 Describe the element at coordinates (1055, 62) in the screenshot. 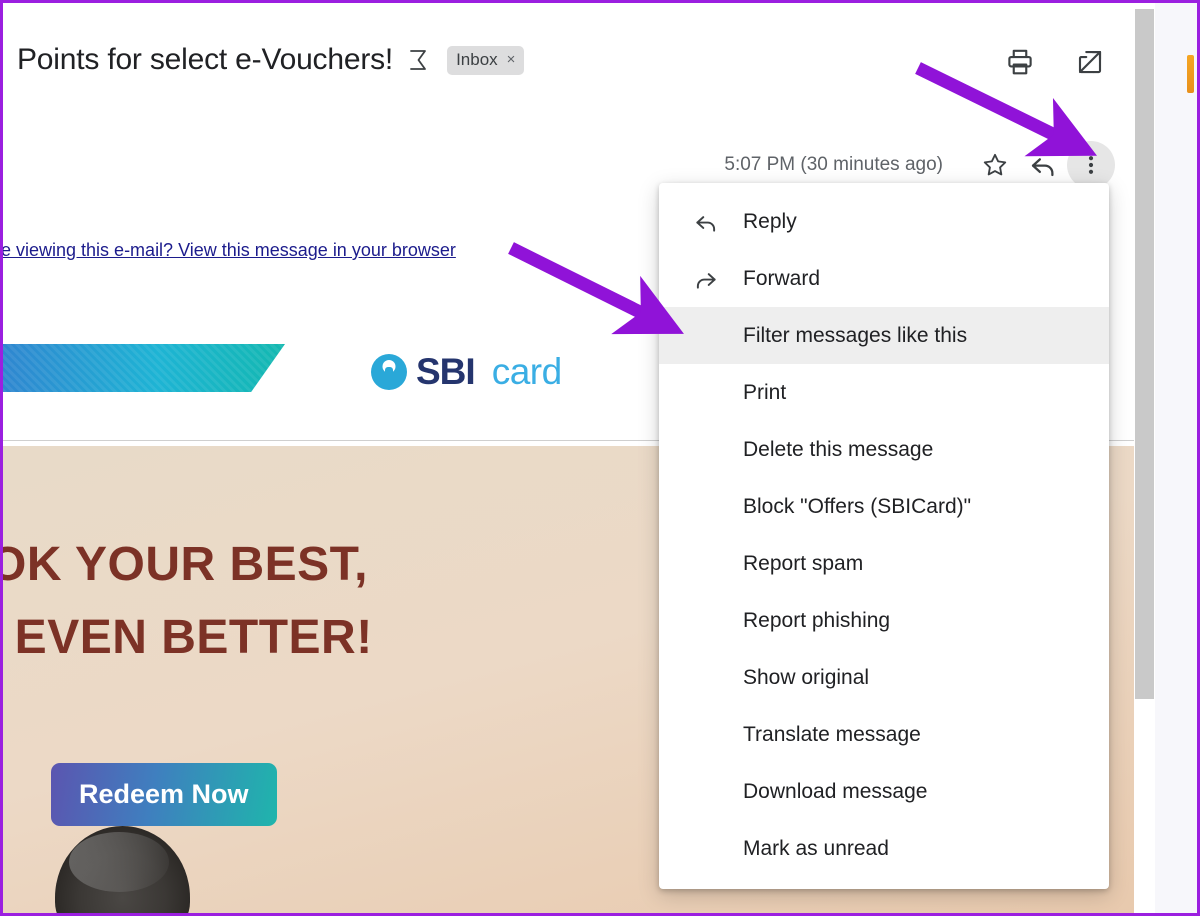

I see `header-actions` at that location.